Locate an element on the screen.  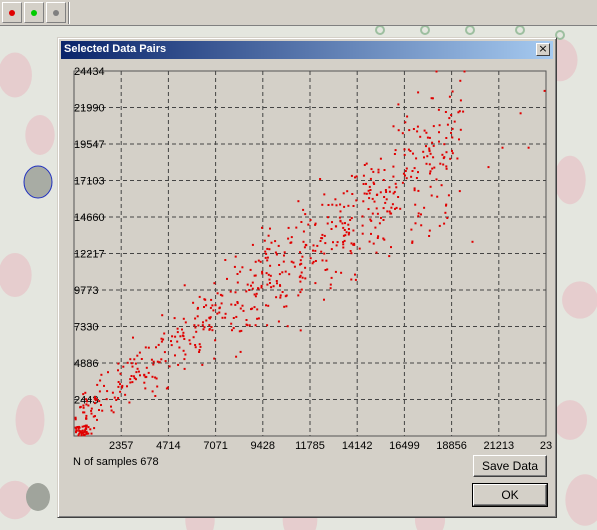
y-tick-label: 14660 is located at coordinates (89, 218).